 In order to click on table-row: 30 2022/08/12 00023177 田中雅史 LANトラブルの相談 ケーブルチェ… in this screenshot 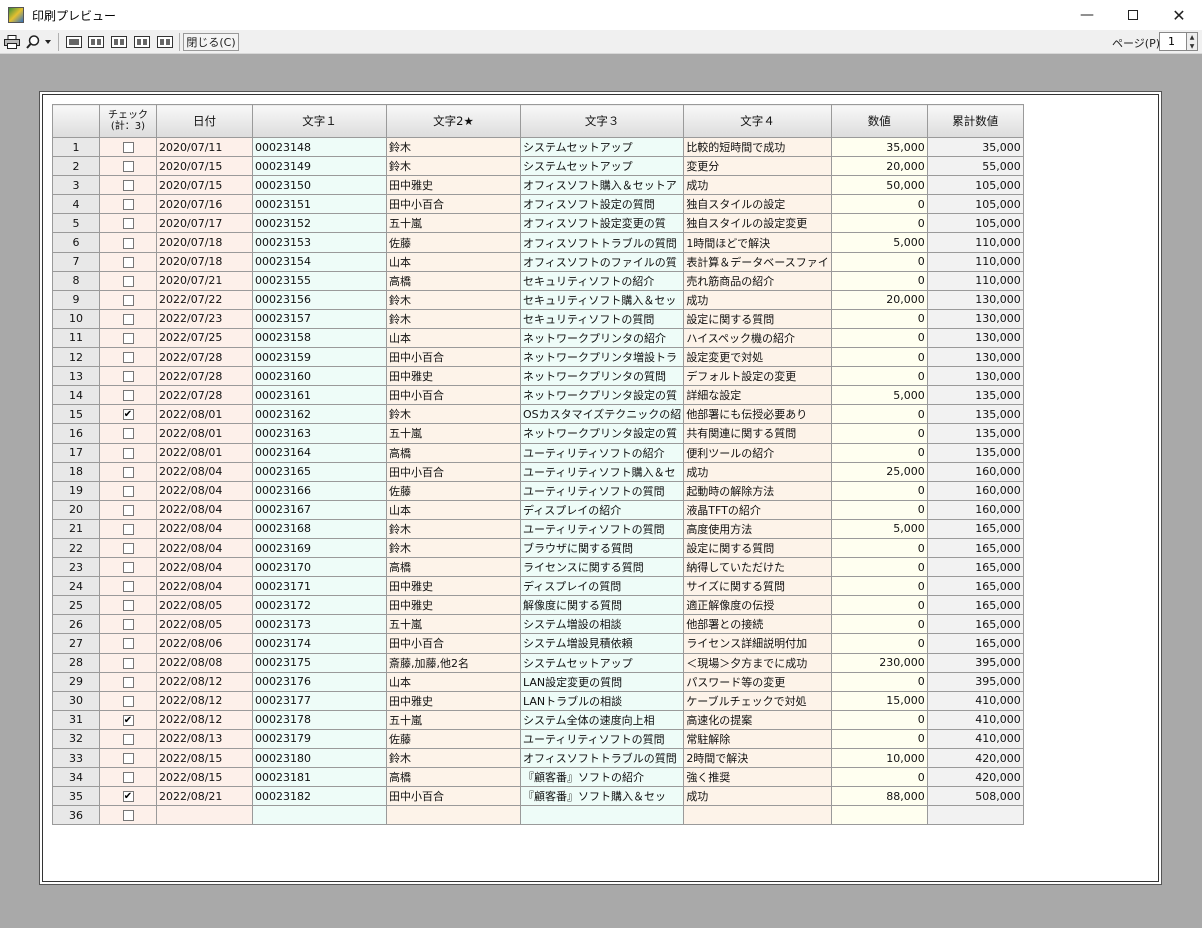, I will do `click(538, 700)`.